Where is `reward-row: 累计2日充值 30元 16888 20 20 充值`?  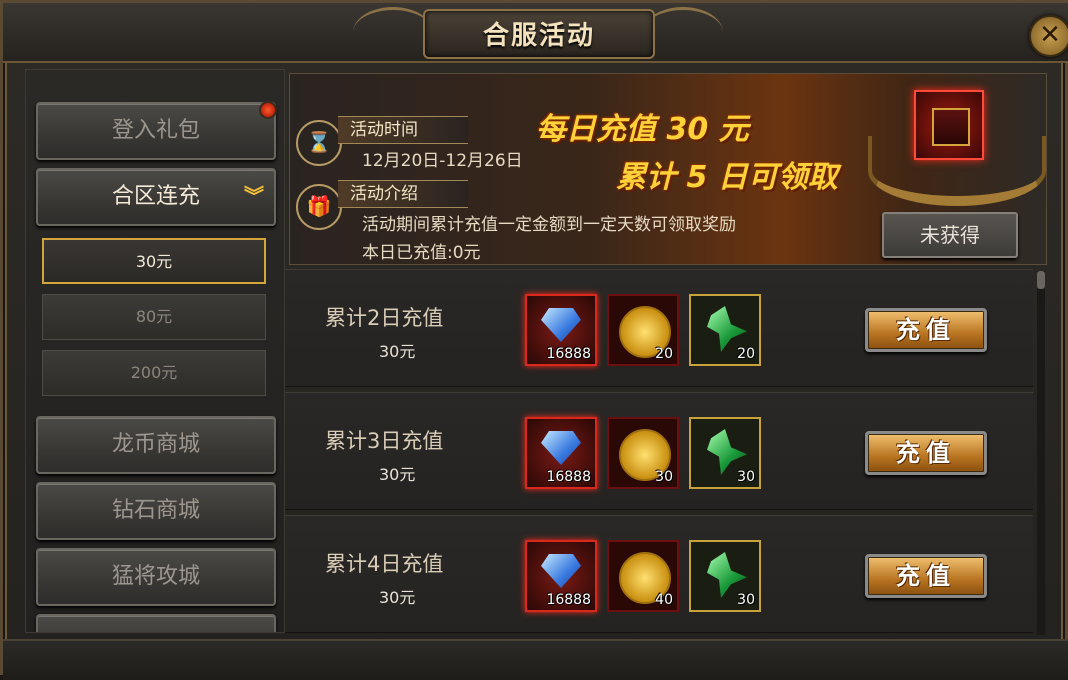 reward-row: 累计2日充值 30元 16888 20 20 充值 is located at coordinates (659, 328).